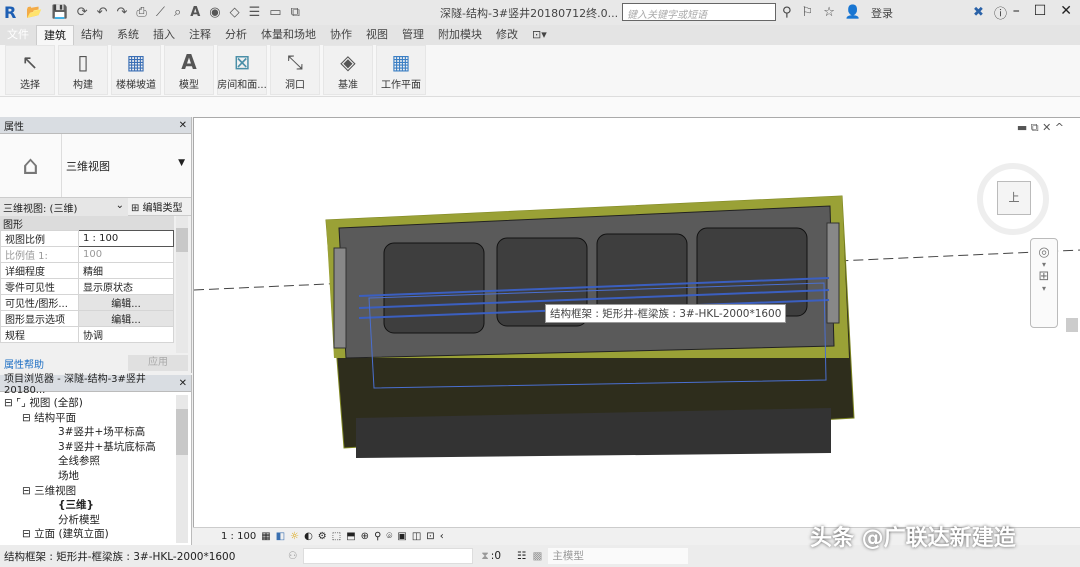 The image size is (1080, 567). I want to click on tab-modify: 修改, so click(507, 35).